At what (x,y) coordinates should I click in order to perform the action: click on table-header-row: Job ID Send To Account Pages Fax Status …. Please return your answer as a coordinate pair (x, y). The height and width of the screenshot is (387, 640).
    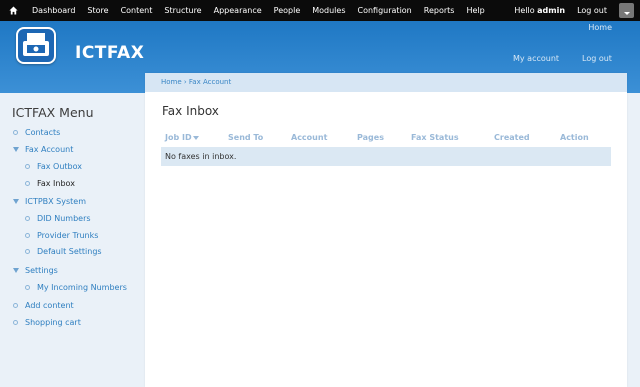
    Looking at the image, I should click on (386, 137).